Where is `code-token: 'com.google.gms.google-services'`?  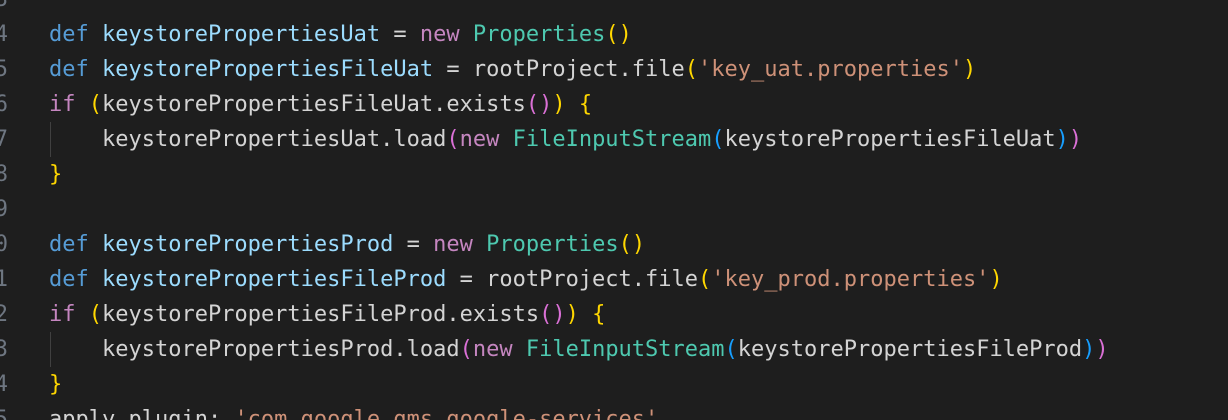 code-token: 'com.google.gms.google-services' is located at coordinates (446, 413).